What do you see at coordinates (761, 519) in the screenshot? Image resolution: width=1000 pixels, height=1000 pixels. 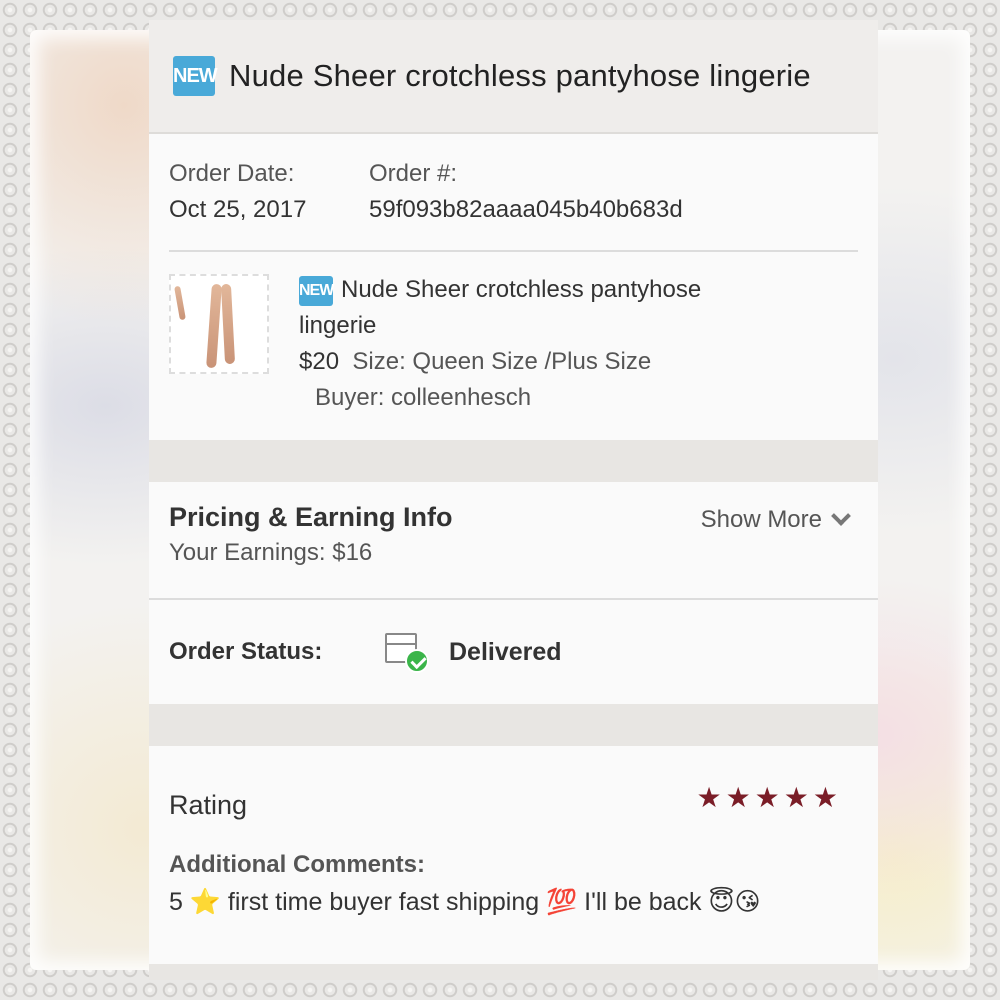 I see `show-more-label: Show More` at bounding box center [761, 519].